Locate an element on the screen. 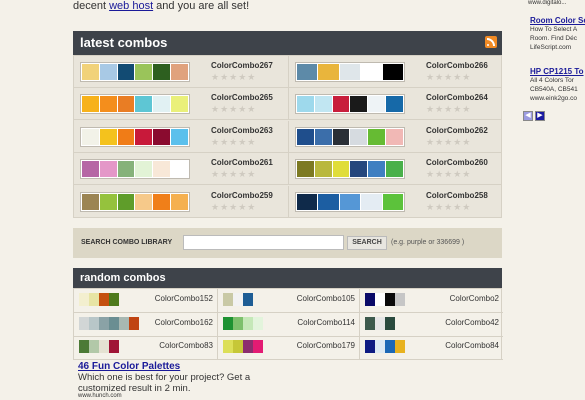 Image resolution: width=585 pixels, height=400 pixels. prev-arrow-icon: ◀ is located at coordinates (528, 116).